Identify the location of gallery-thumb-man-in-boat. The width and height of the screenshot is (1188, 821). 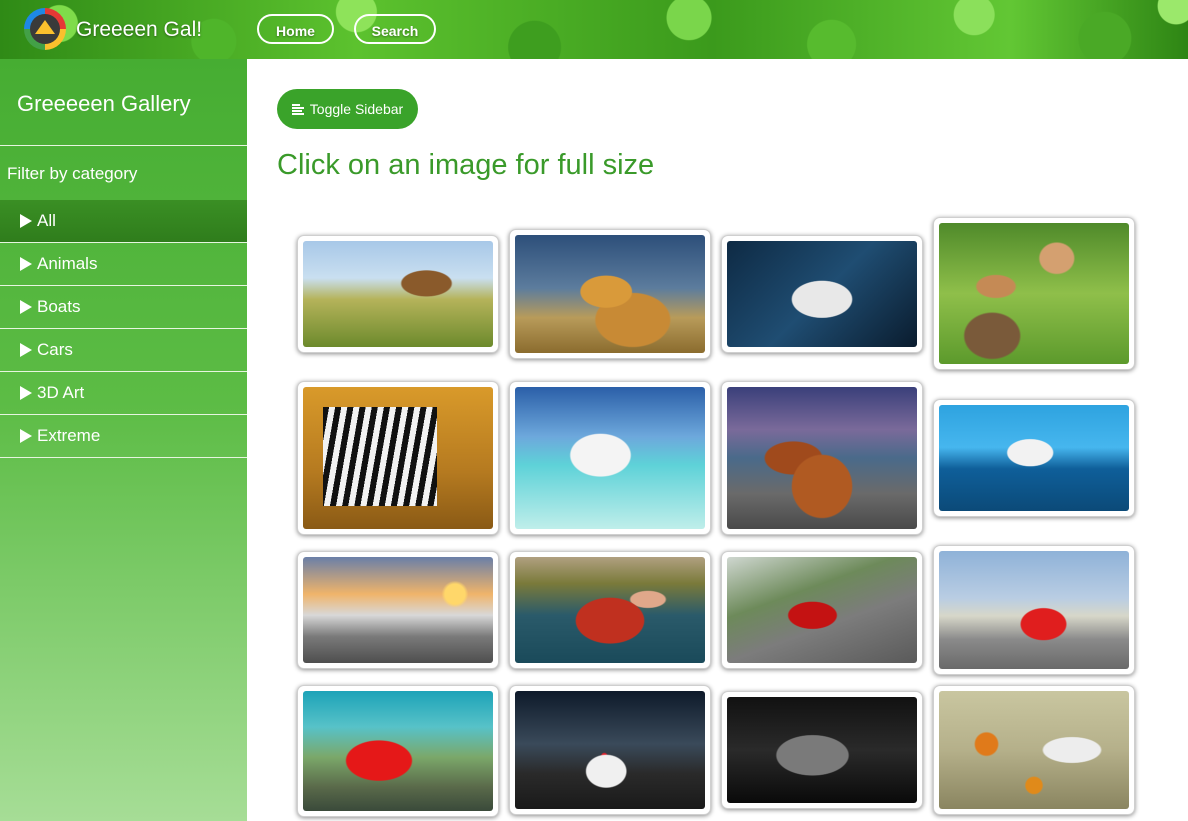
(610, 610).